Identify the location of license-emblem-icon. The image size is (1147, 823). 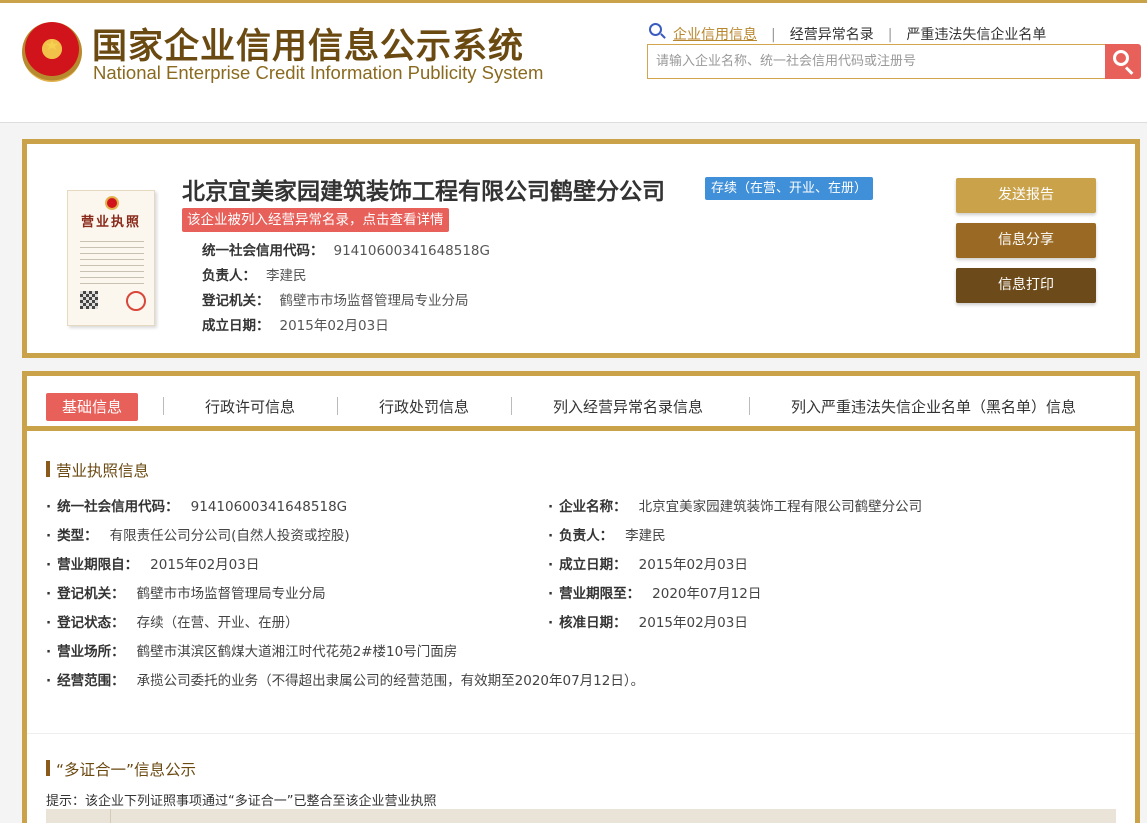
(112, 203).